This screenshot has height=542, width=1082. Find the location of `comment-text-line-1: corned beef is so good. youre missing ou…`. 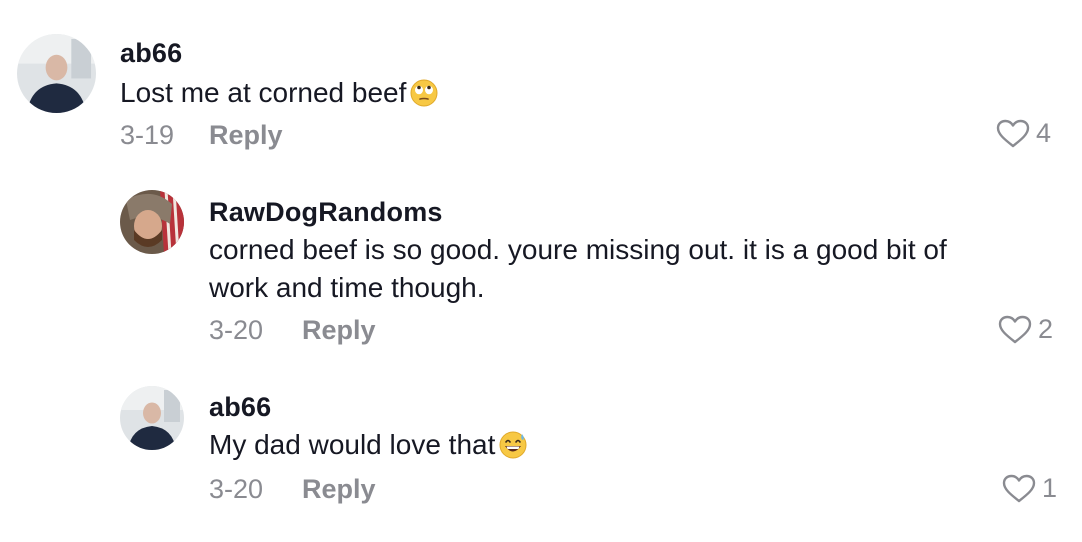

comment-text-line-1: corned beef is so good. youre missing ou… is located at coordinates (578, 249).